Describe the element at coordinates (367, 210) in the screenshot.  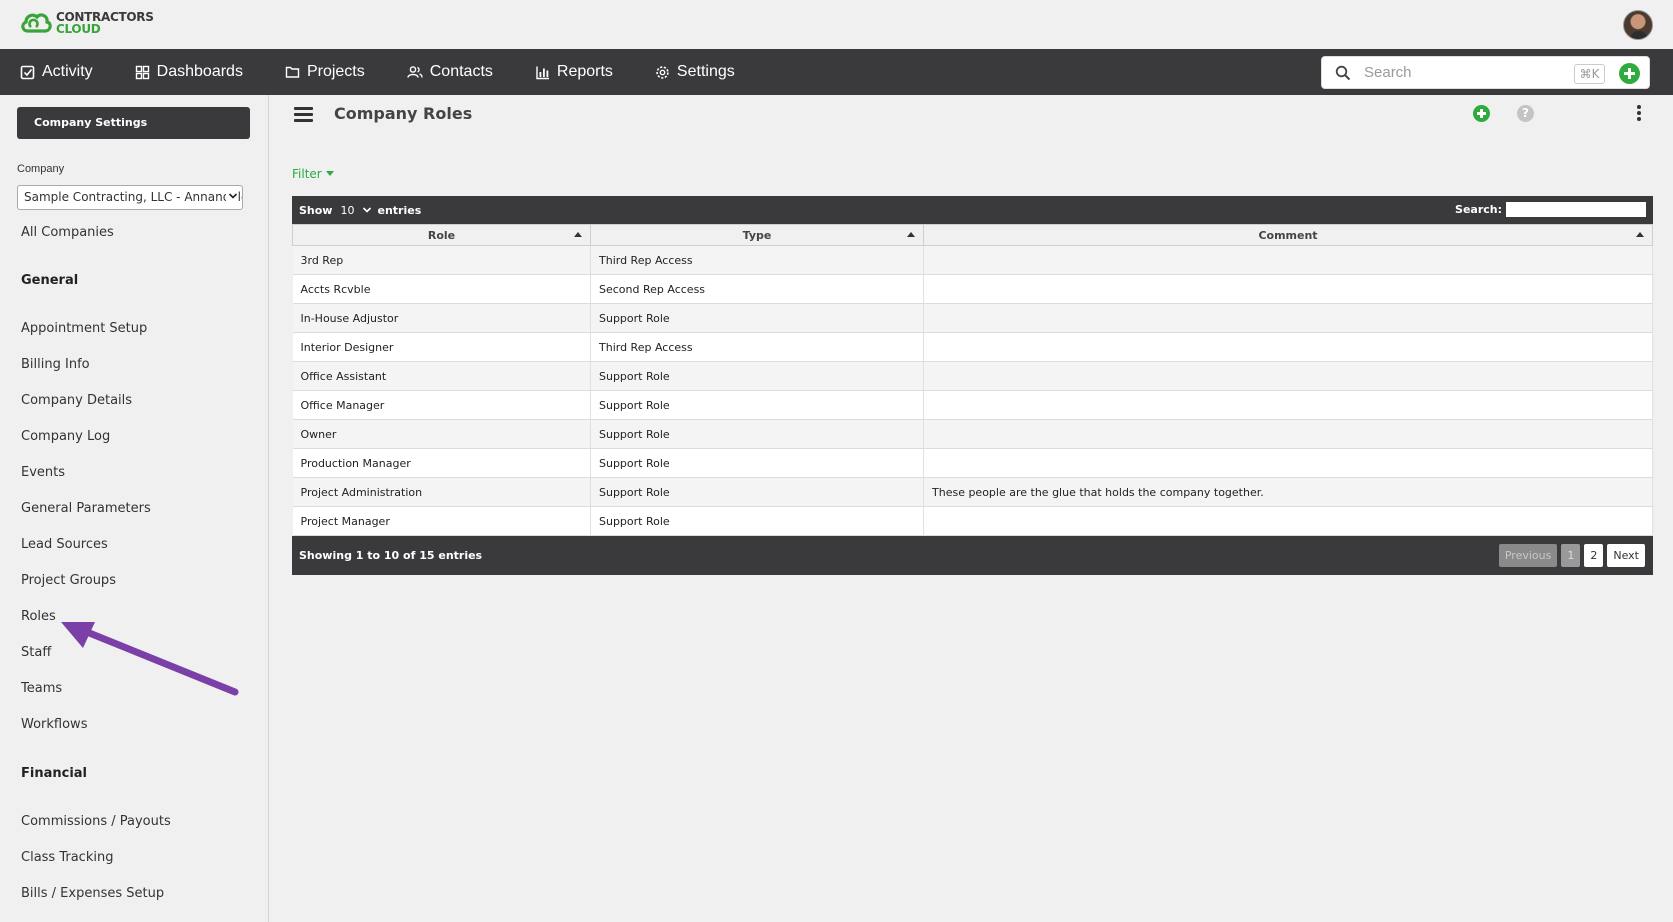
I see `chevron-down-icon` at that location.